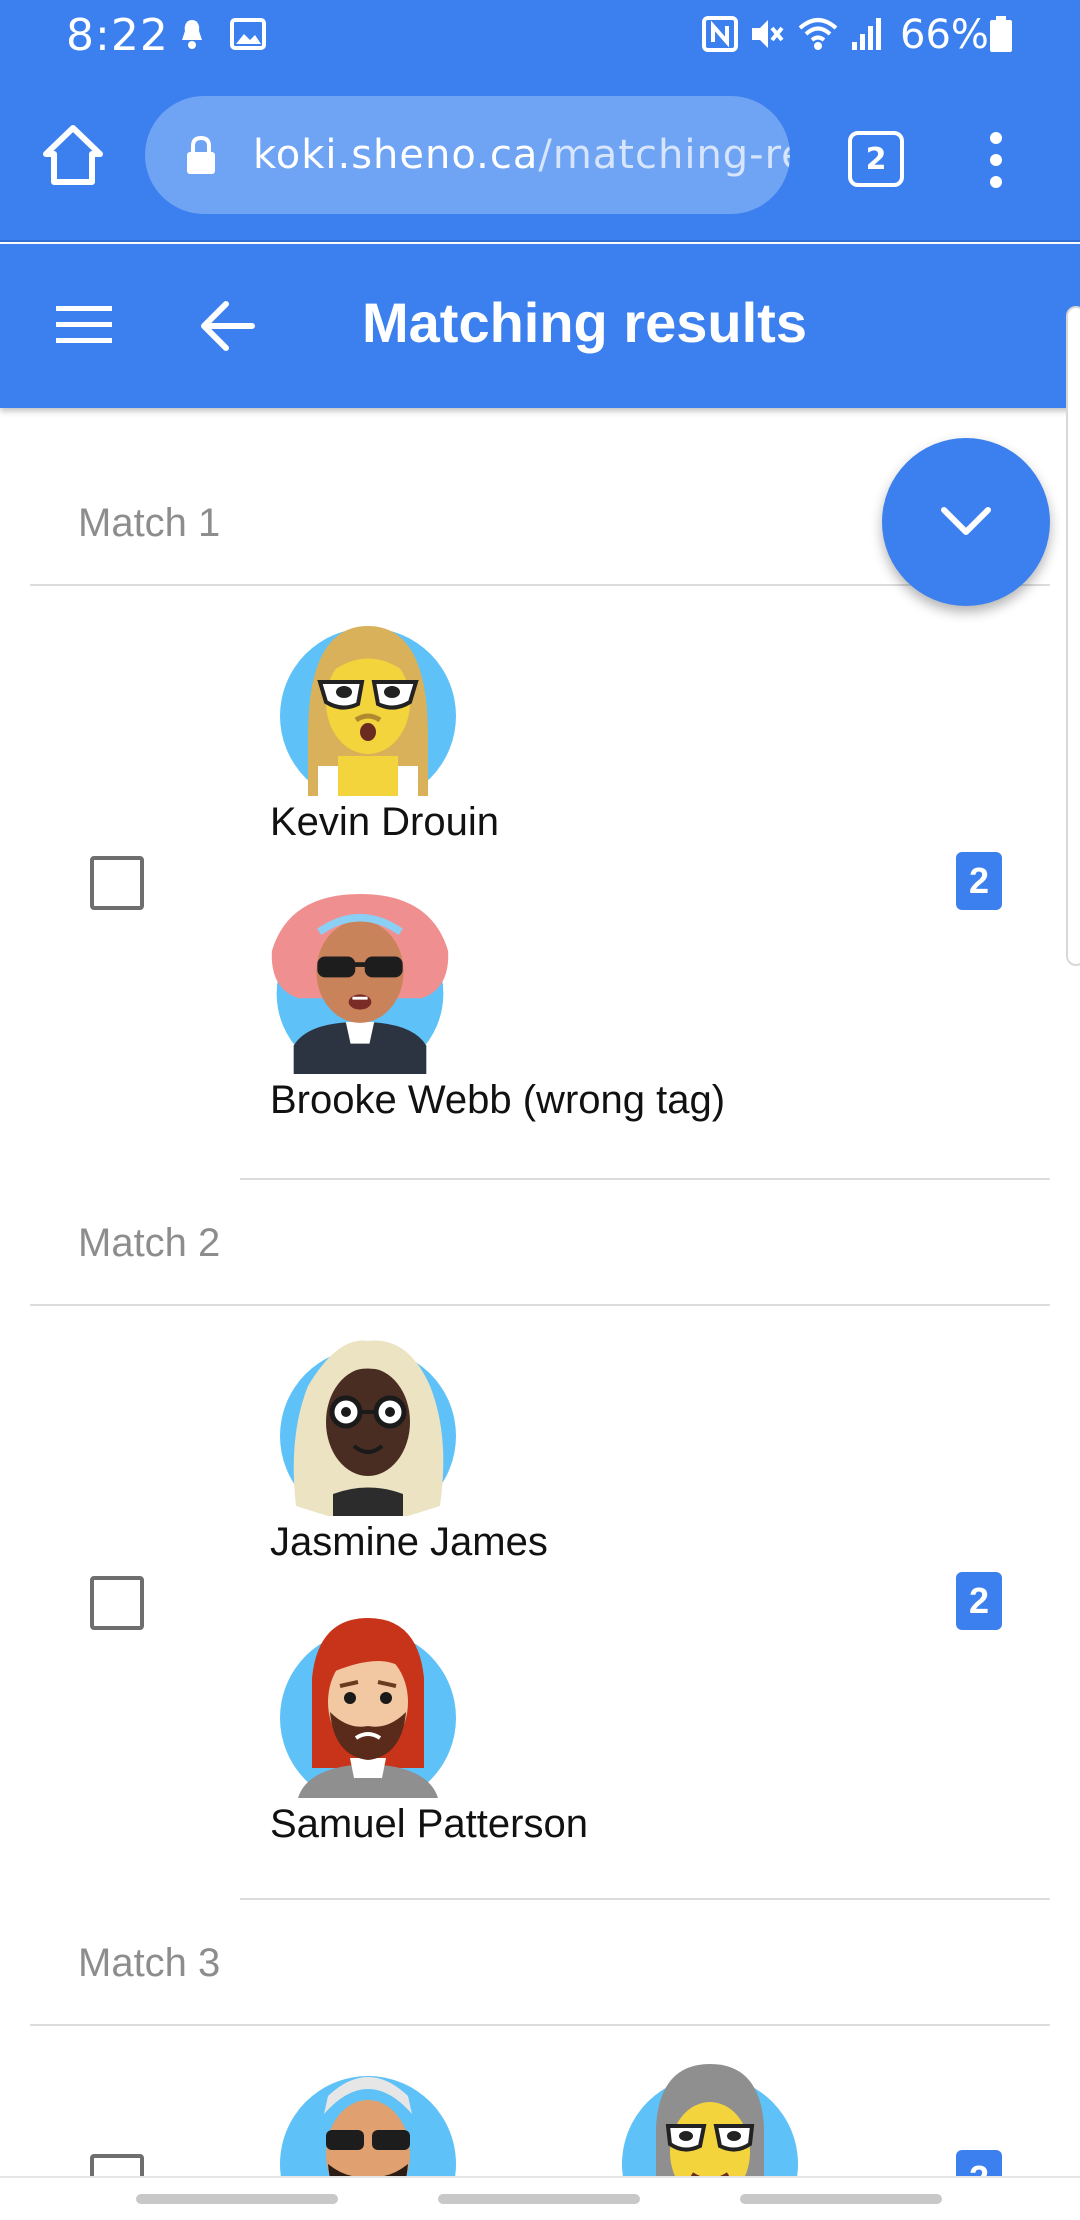 This screenshot has height=2220, width=1080. What do you see at coordinates (540, 1964) in the screenshot?
I see `match-header: Match 3` at bounding box center [540, 1964].